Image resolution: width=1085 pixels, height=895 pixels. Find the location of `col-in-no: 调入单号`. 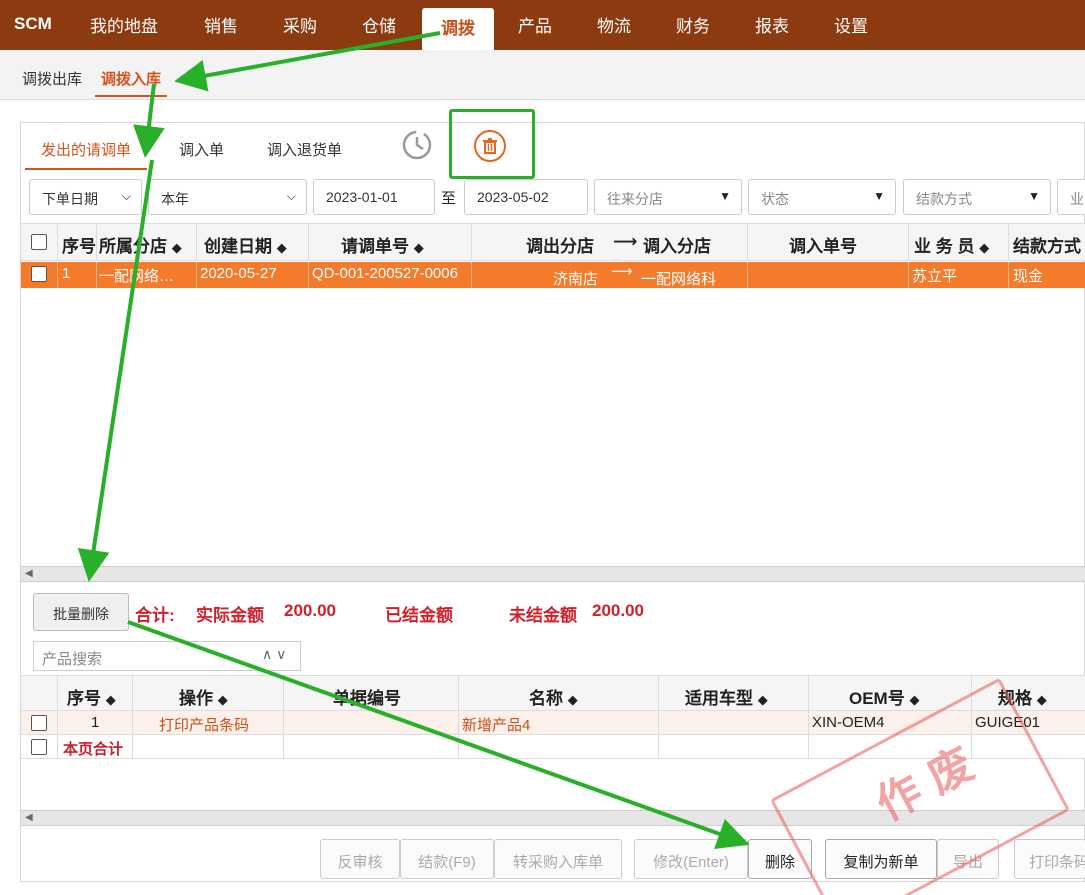

col-in-no: 调入单号 is located at coordinates (823, 244).